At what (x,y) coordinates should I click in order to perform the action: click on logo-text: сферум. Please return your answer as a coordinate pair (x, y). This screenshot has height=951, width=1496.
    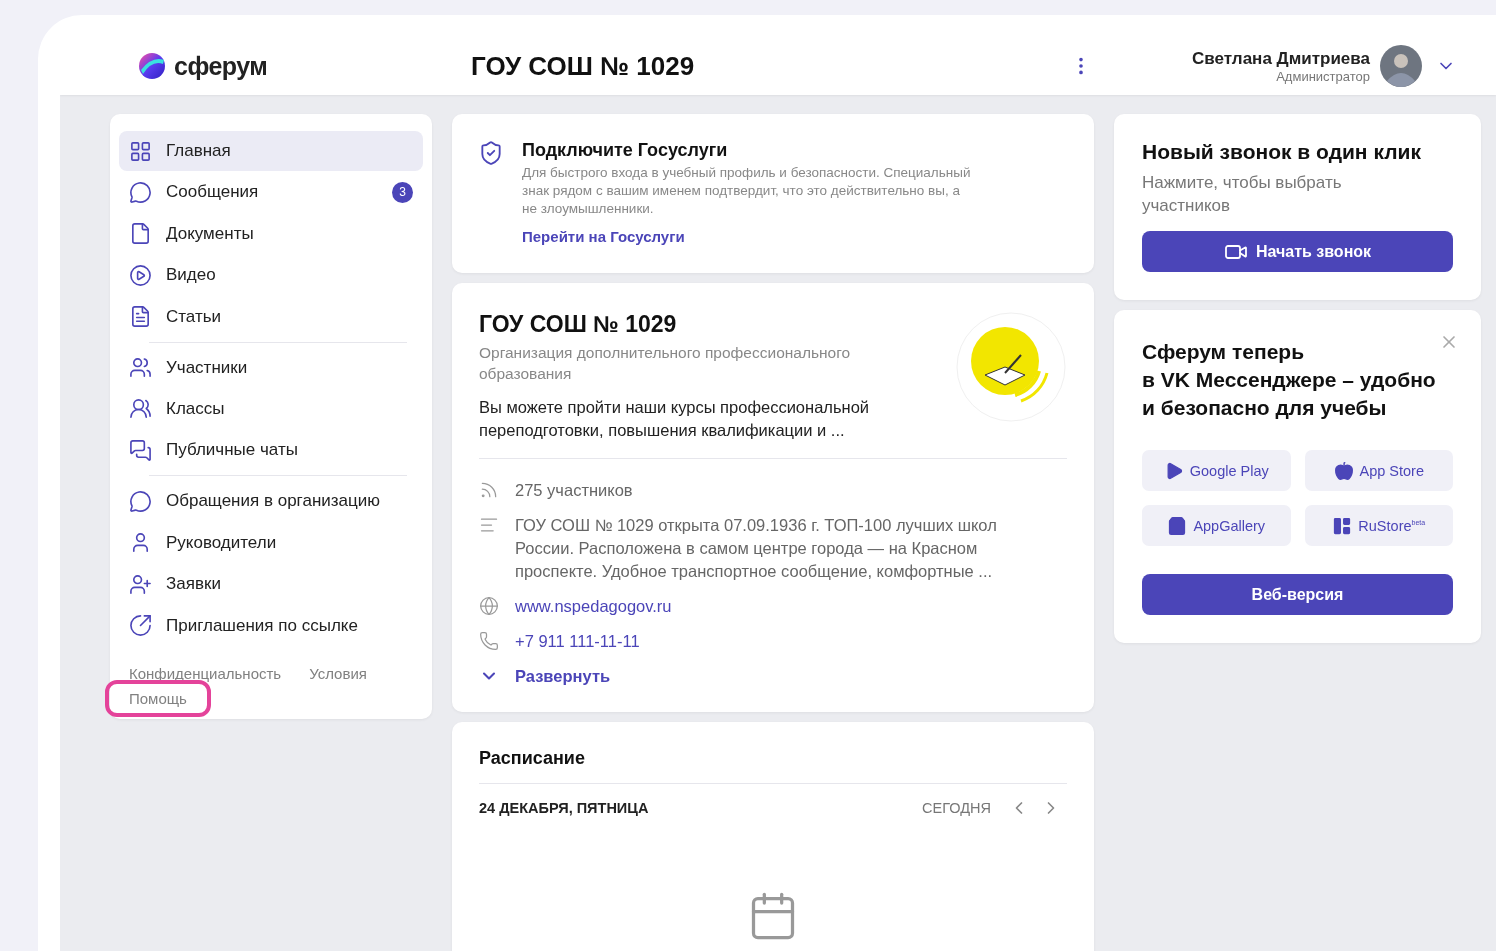
    Looking at the image, I should click on (221, 66).